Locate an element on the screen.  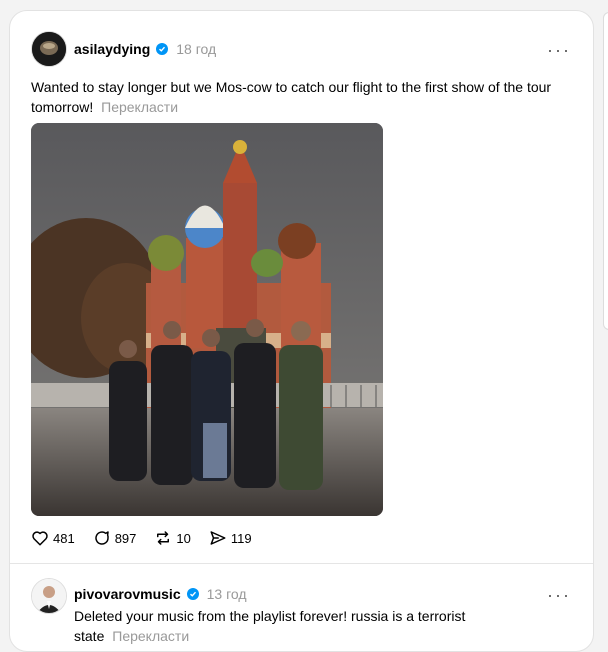
translate-link: Перекласти is located at coordinates (139, 107).